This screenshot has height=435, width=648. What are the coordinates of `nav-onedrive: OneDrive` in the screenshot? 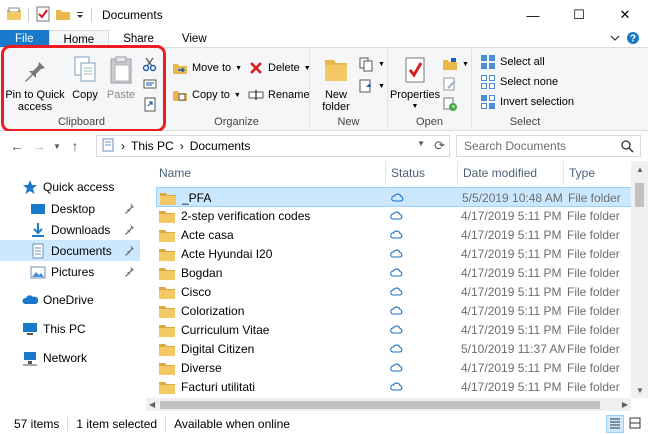 It's located at (70, 299).